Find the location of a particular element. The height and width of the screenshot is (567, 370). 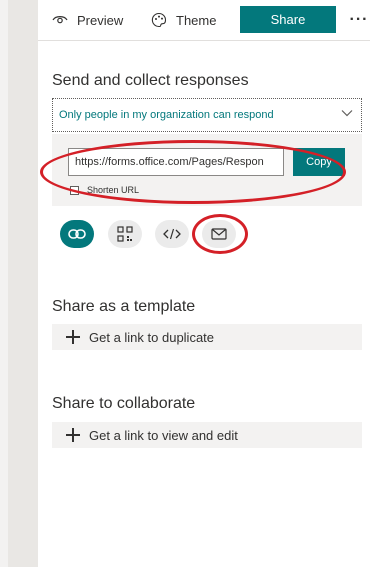

share-link-field: https://forms.office.com/Pages/Respon is located at coordinates (176, 162).